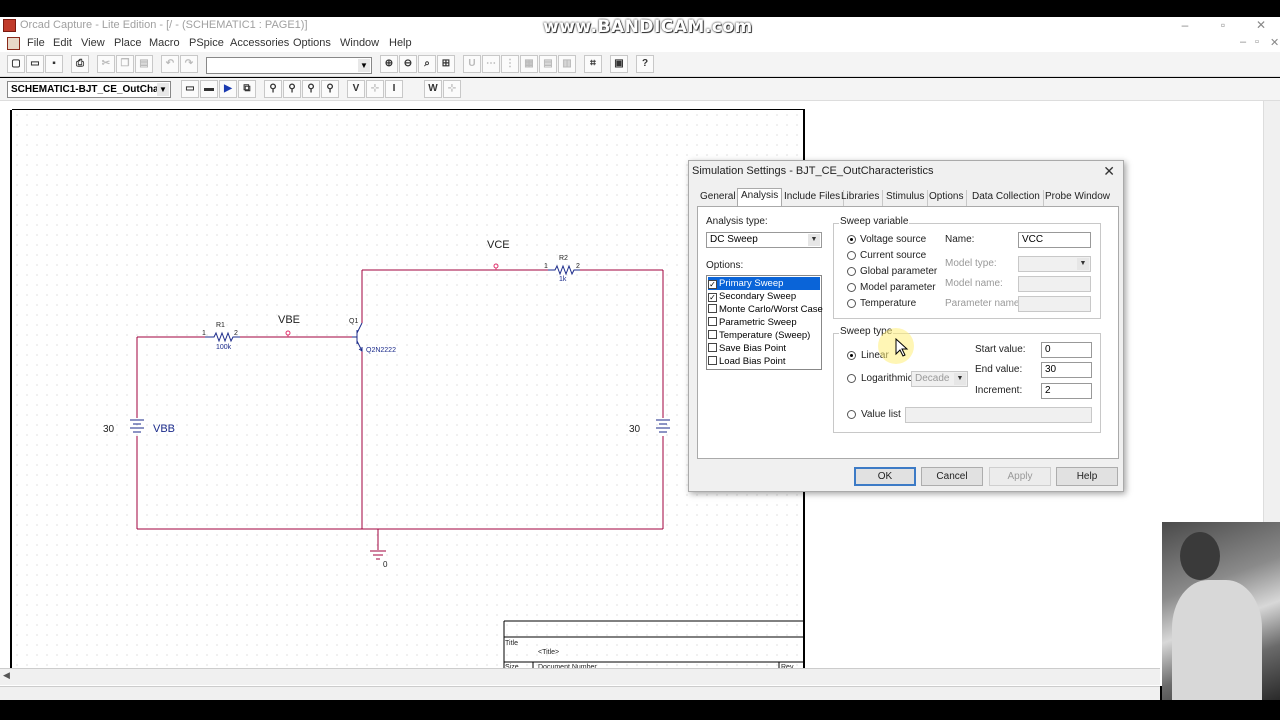  Describe the element at coordinates (952, 476) in the screenshot. I see `cancel-button: Cancel` at that location.